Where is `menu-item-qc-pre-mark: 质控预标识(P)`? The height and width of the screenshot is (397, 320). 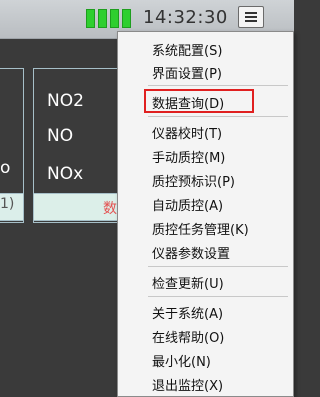 menu-item-qc-pre-mark: 质控预标识(P) is located at coordinates (193, 180).